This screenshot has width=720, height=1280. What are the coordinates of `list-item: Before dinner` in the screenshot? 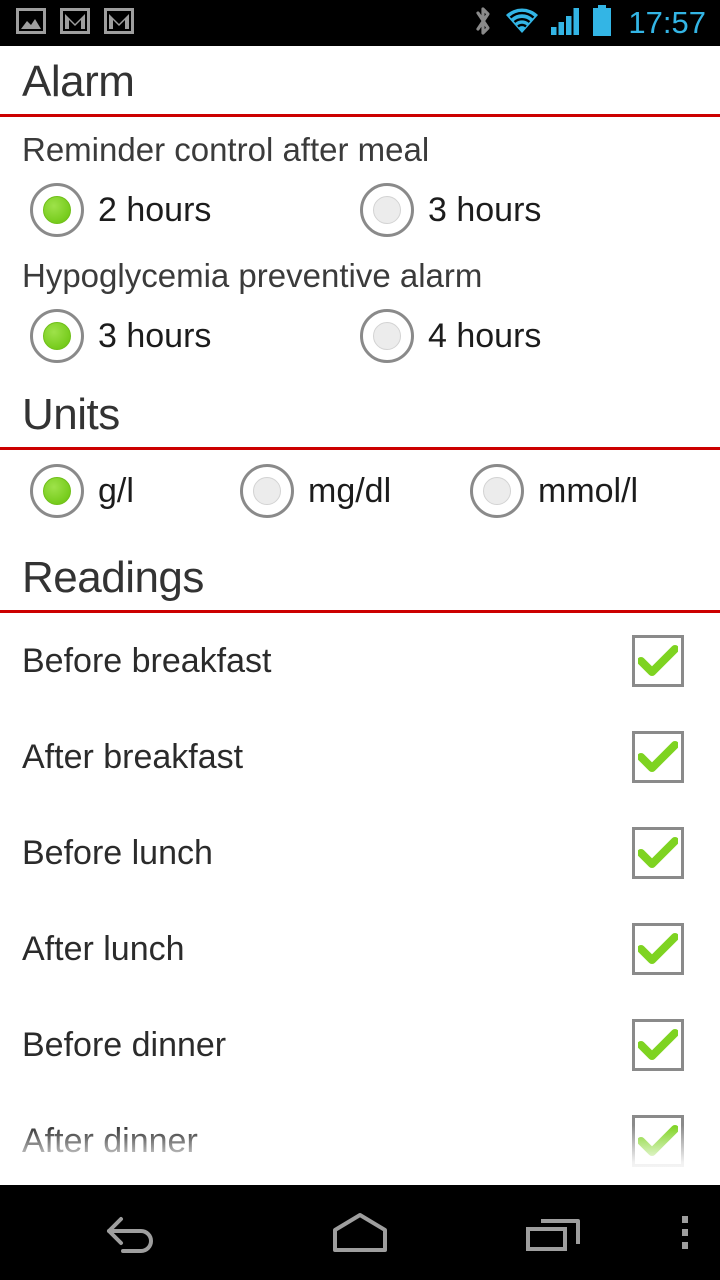 It's located at (360, 1045).